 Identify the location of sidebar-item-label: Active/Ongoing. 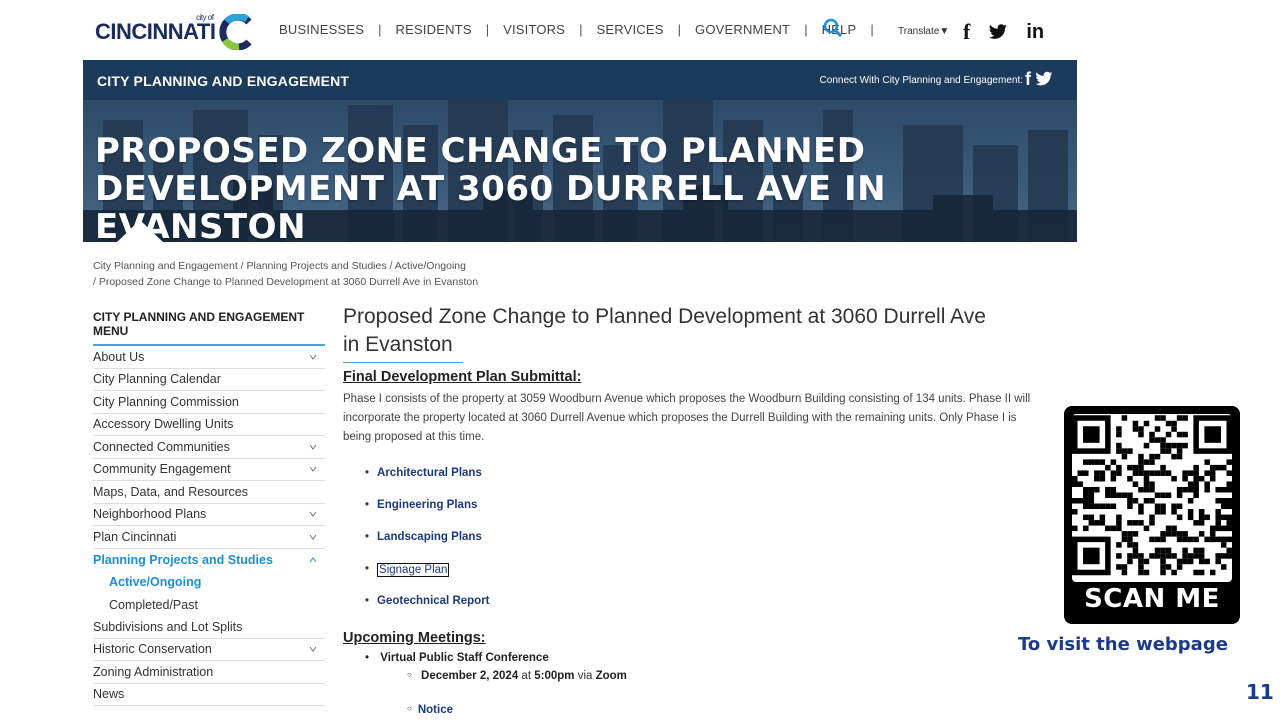
(155, 582).